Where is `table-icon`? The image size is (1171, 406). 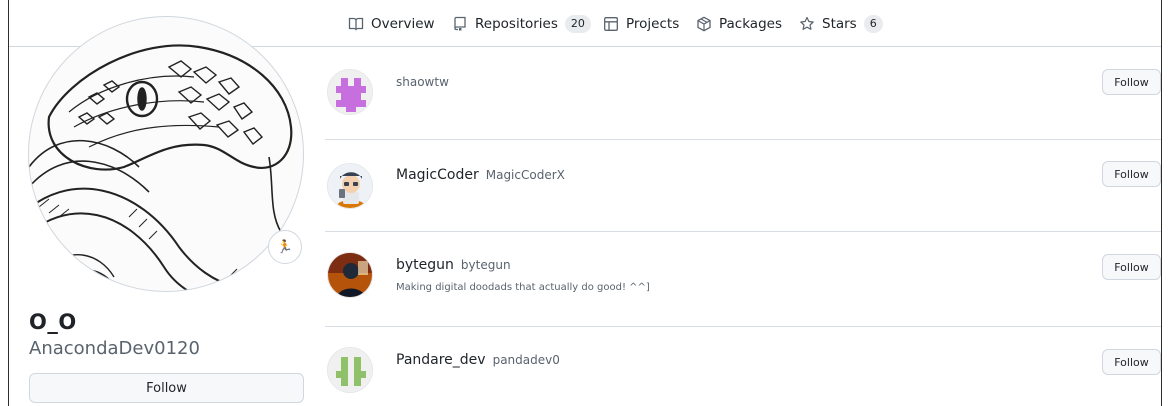 table-icon is located at coordinates (611, 24).